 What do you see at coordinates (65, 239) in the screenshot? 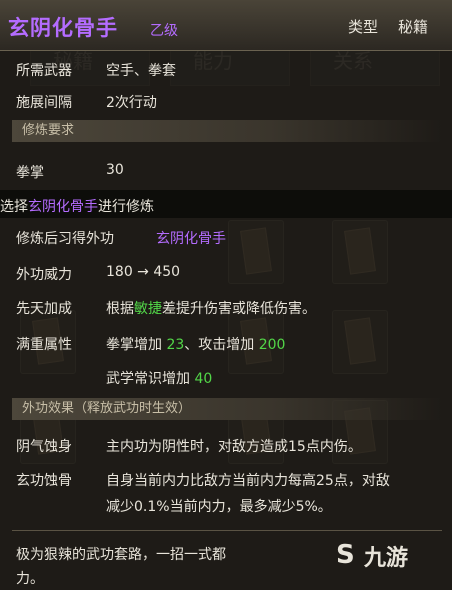
I see `learn-label: 修炼后习得外功` at bounding box center [65, 239].